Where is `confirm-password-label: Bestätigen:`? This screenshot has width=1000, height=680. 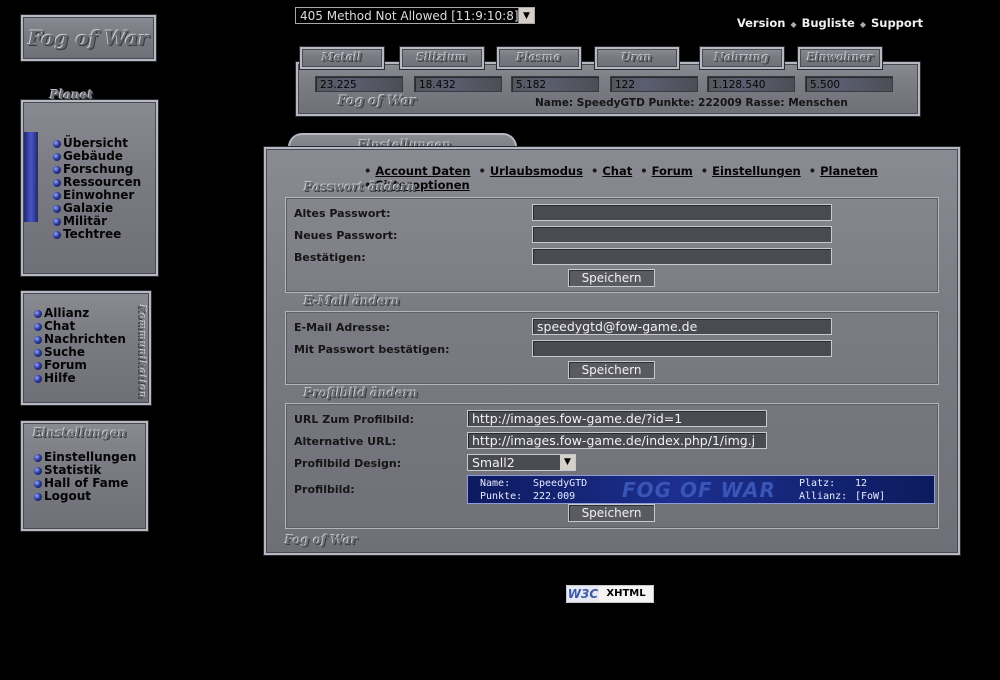 confirm-password-label: Bestätigen: is located at coordinates (330, 257).